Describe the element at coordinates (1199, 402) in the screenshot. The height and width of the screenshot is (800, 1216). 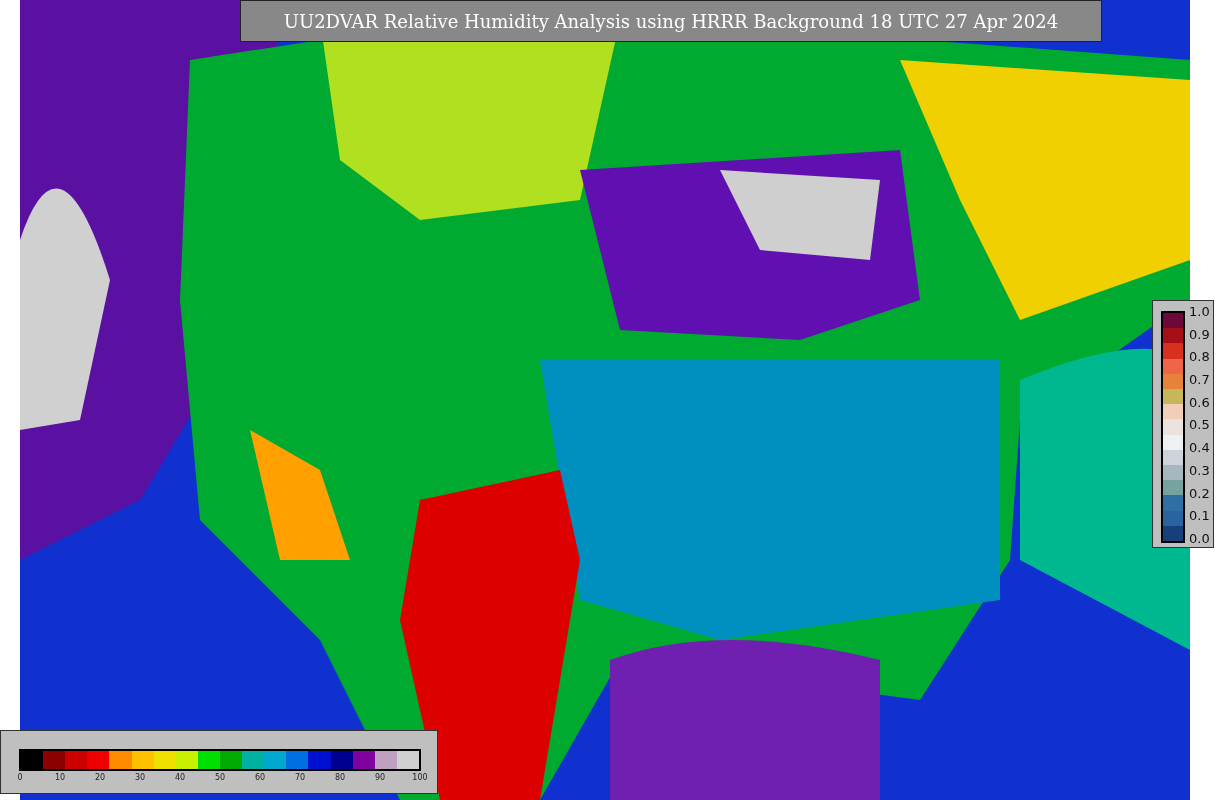
I see `colorbar-tick-label: 0.6` at that location.